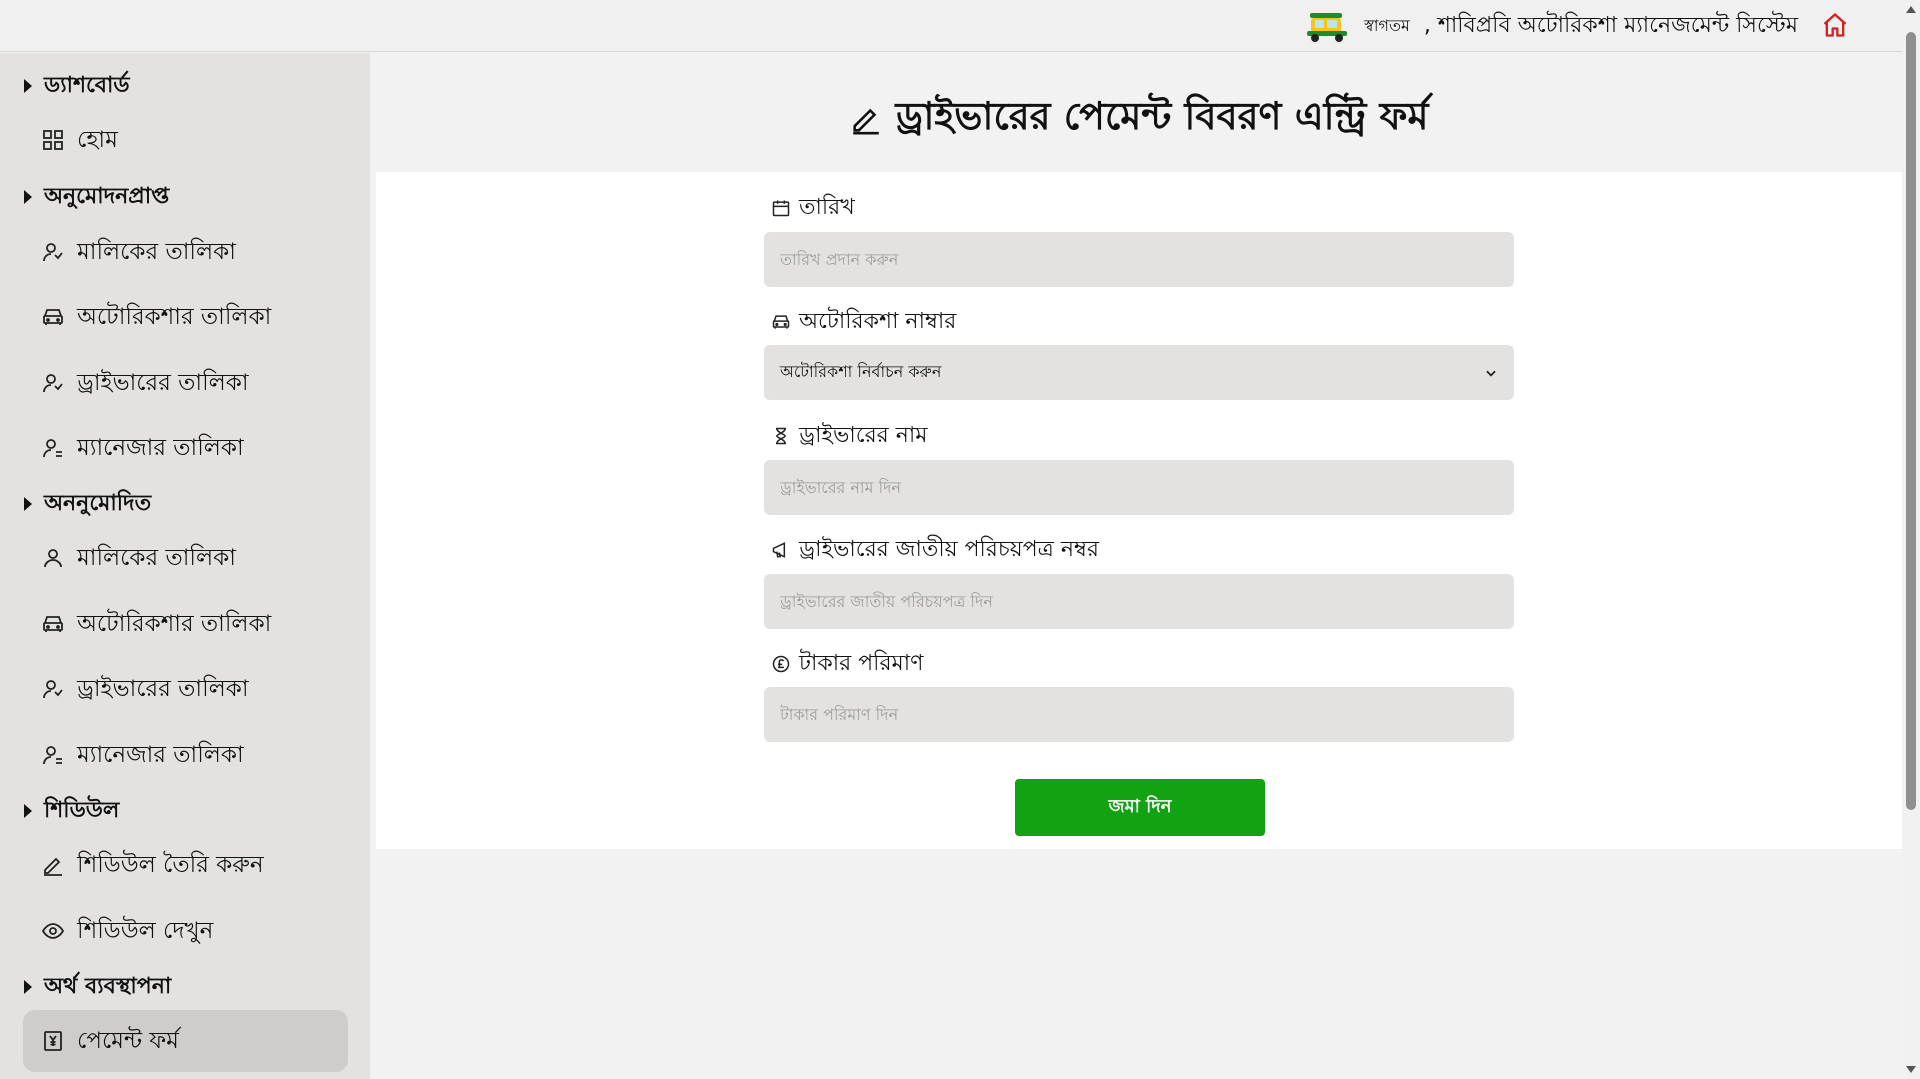 This screenshot has height=1079, width=1920. What do you see at coordinates (949, 549) in the screenshot?
I see `driver-nid-label-text: ড্রাইভারের জাতীয় পরিচয়পত্র নম্বর` at bounding box center [949, 549].